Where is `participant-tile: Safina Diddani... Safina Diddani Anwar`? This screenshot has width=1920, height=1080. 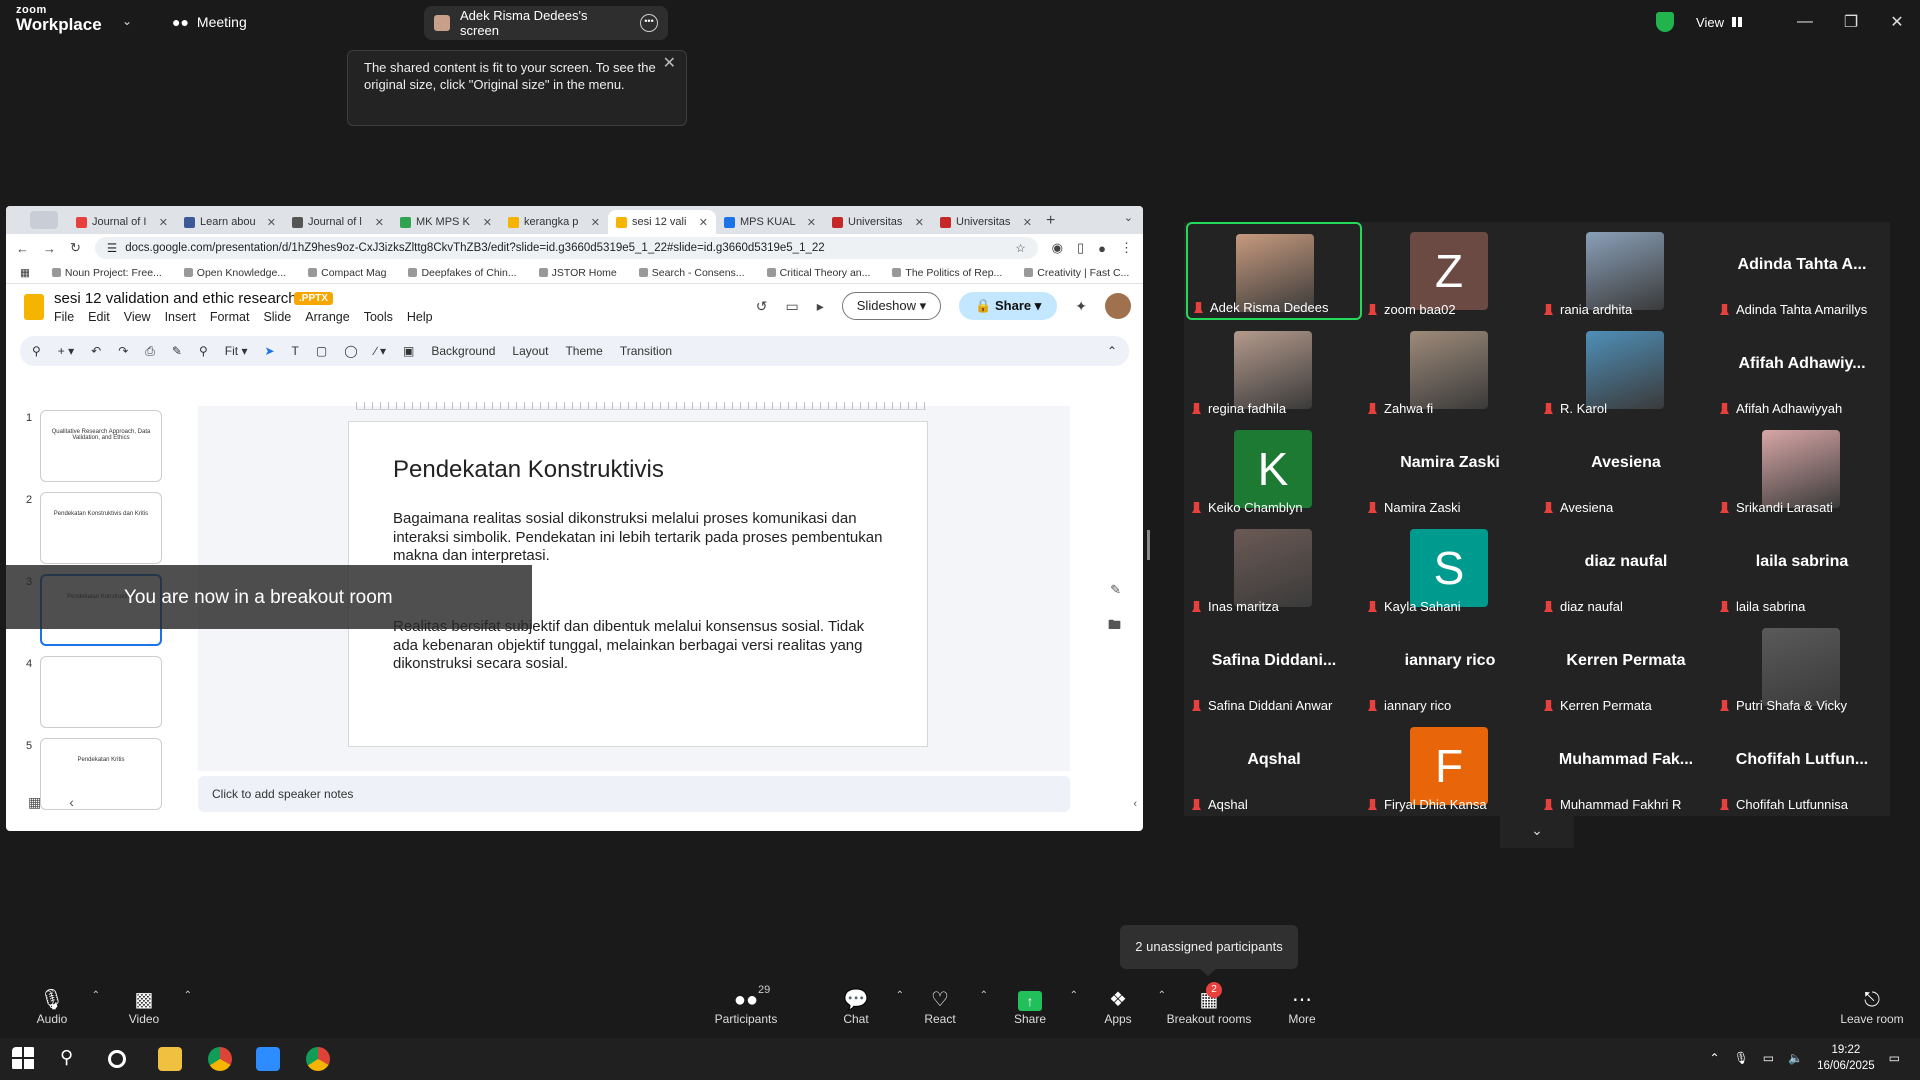 participant-tile: Safina Diddani... Safina Diddani Anwar is located at coordinates (1274, 667).